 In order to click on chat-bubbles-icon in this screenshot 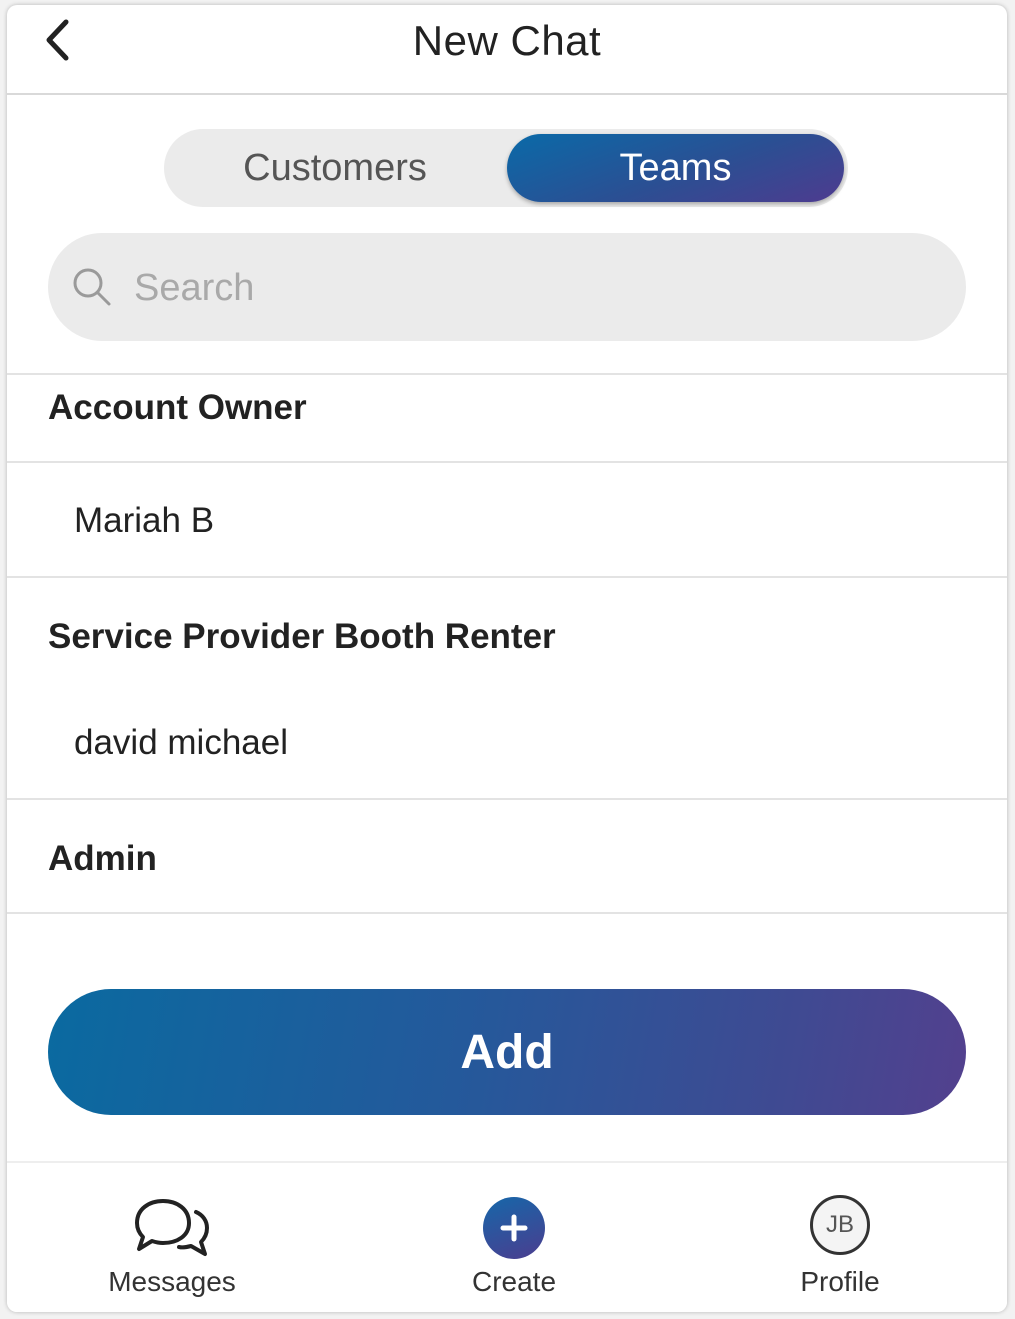, I will do `click(172, 1227)`.